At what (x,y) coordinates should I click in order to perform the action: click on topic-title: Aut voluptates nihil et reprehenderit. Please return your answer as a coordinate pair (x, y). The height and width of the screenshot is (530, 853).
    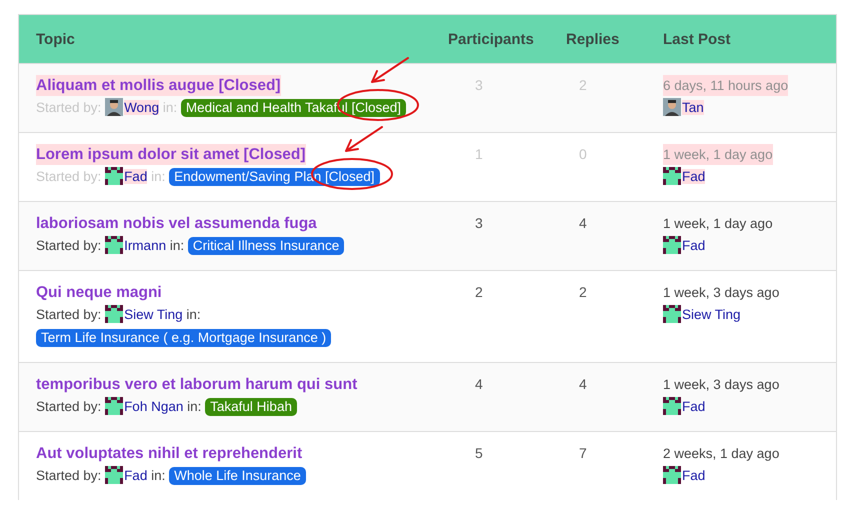
    Looking at the image, I should click on (169, 453).